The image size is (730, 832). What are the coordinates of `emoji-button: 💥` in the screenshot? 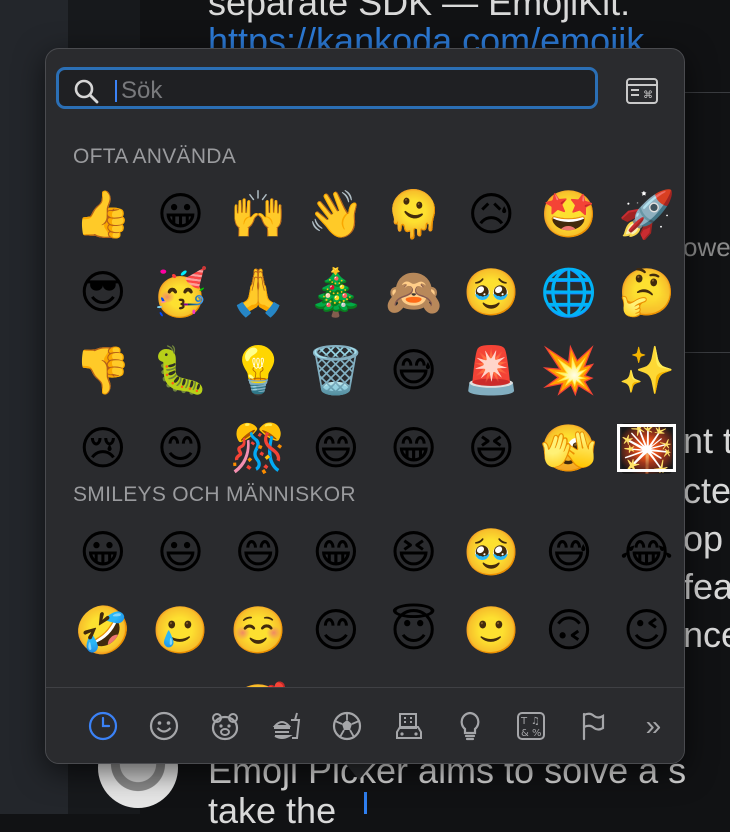 It's located at (569, 370).